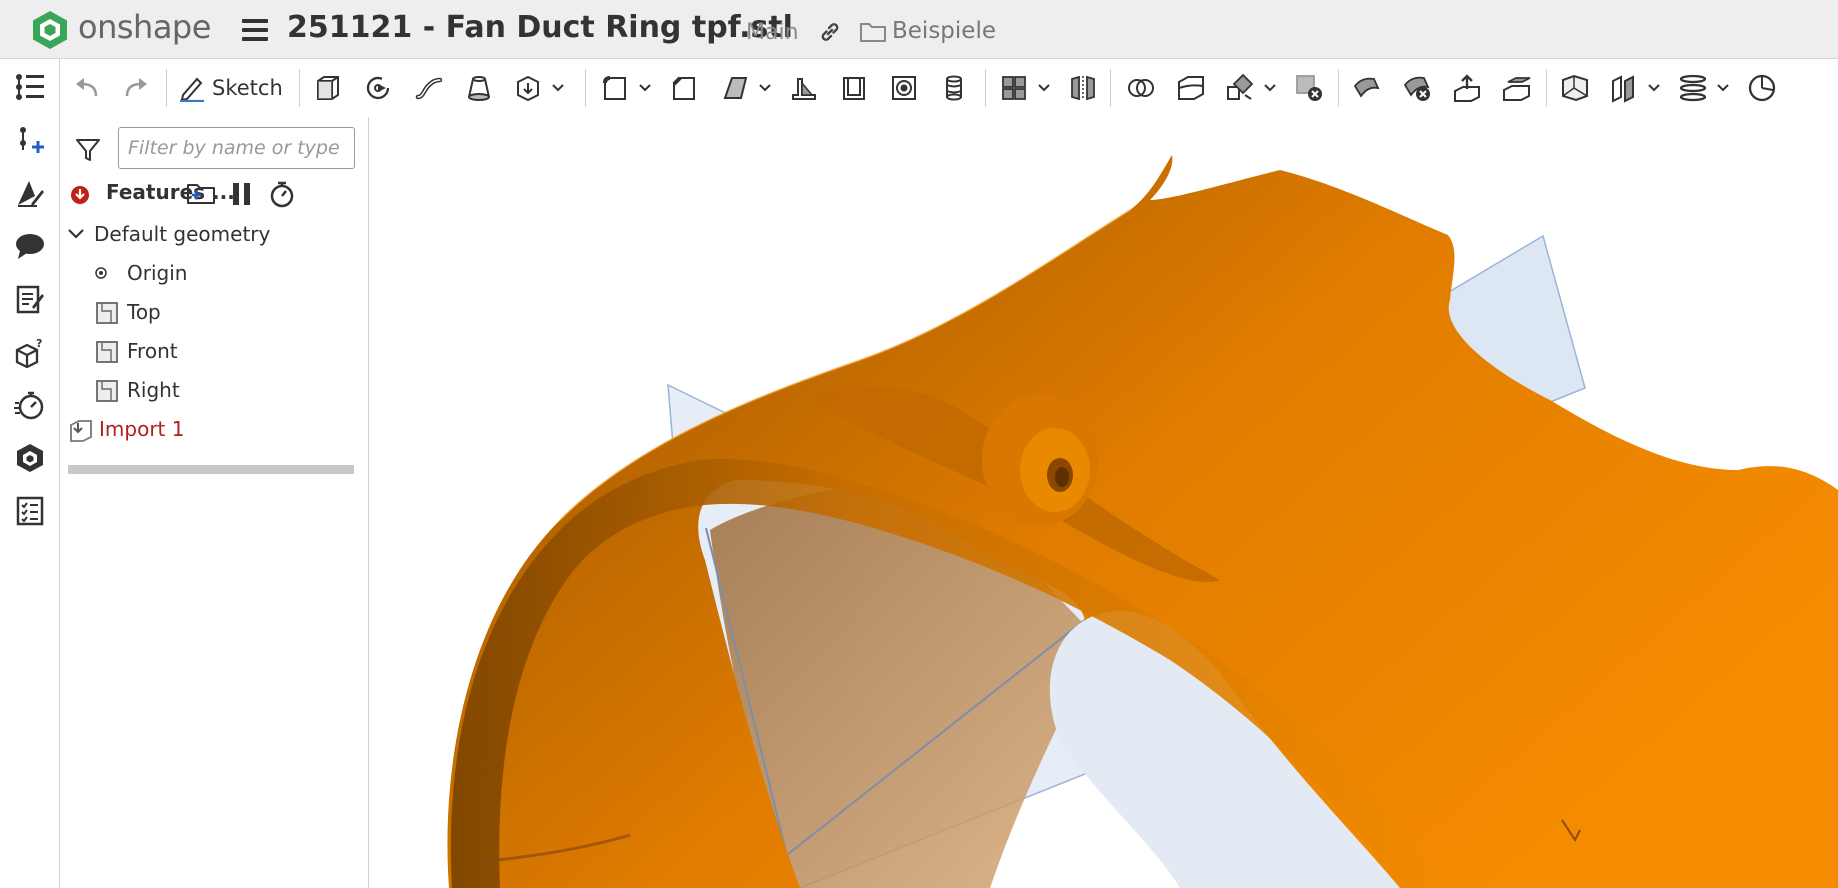 The width and height of the screenshot is (1838, 888). I want to click on extrude-icon, so click(328, 88).